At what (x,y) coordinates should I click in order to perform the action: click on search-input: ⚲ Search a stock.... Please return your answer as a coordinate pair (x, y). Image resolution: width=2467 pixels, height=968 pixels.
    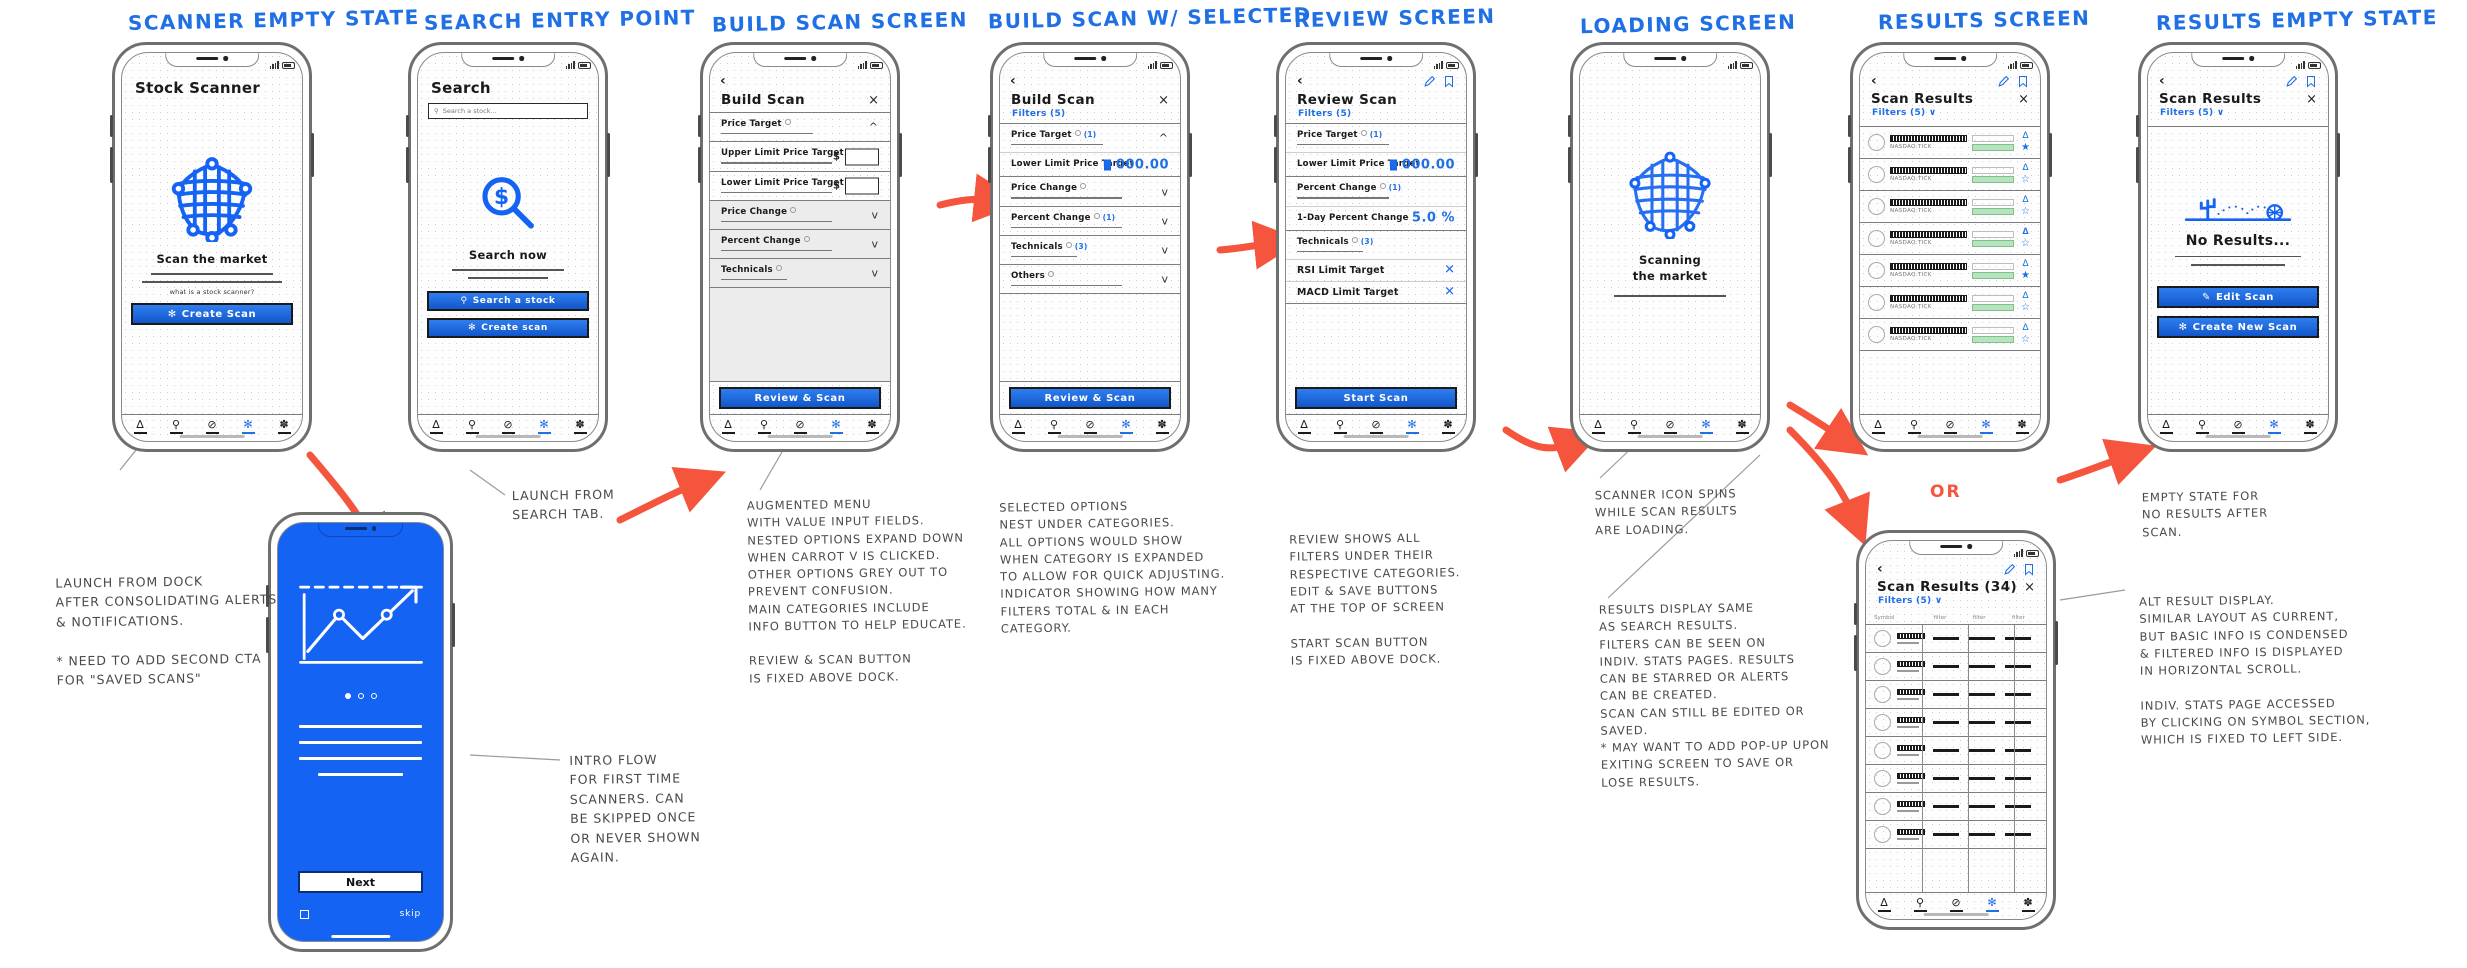
    Looking at the image, I should click on (508, 111).